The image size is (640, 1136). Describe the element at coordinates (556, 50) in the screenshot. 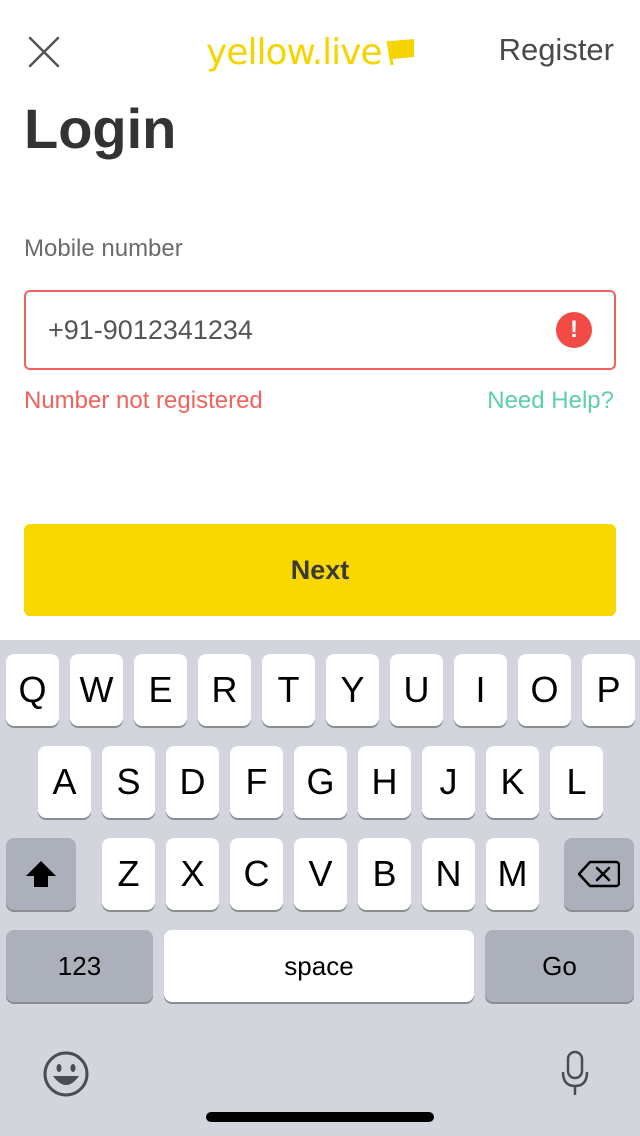

I see `register-link: Register` at that location.